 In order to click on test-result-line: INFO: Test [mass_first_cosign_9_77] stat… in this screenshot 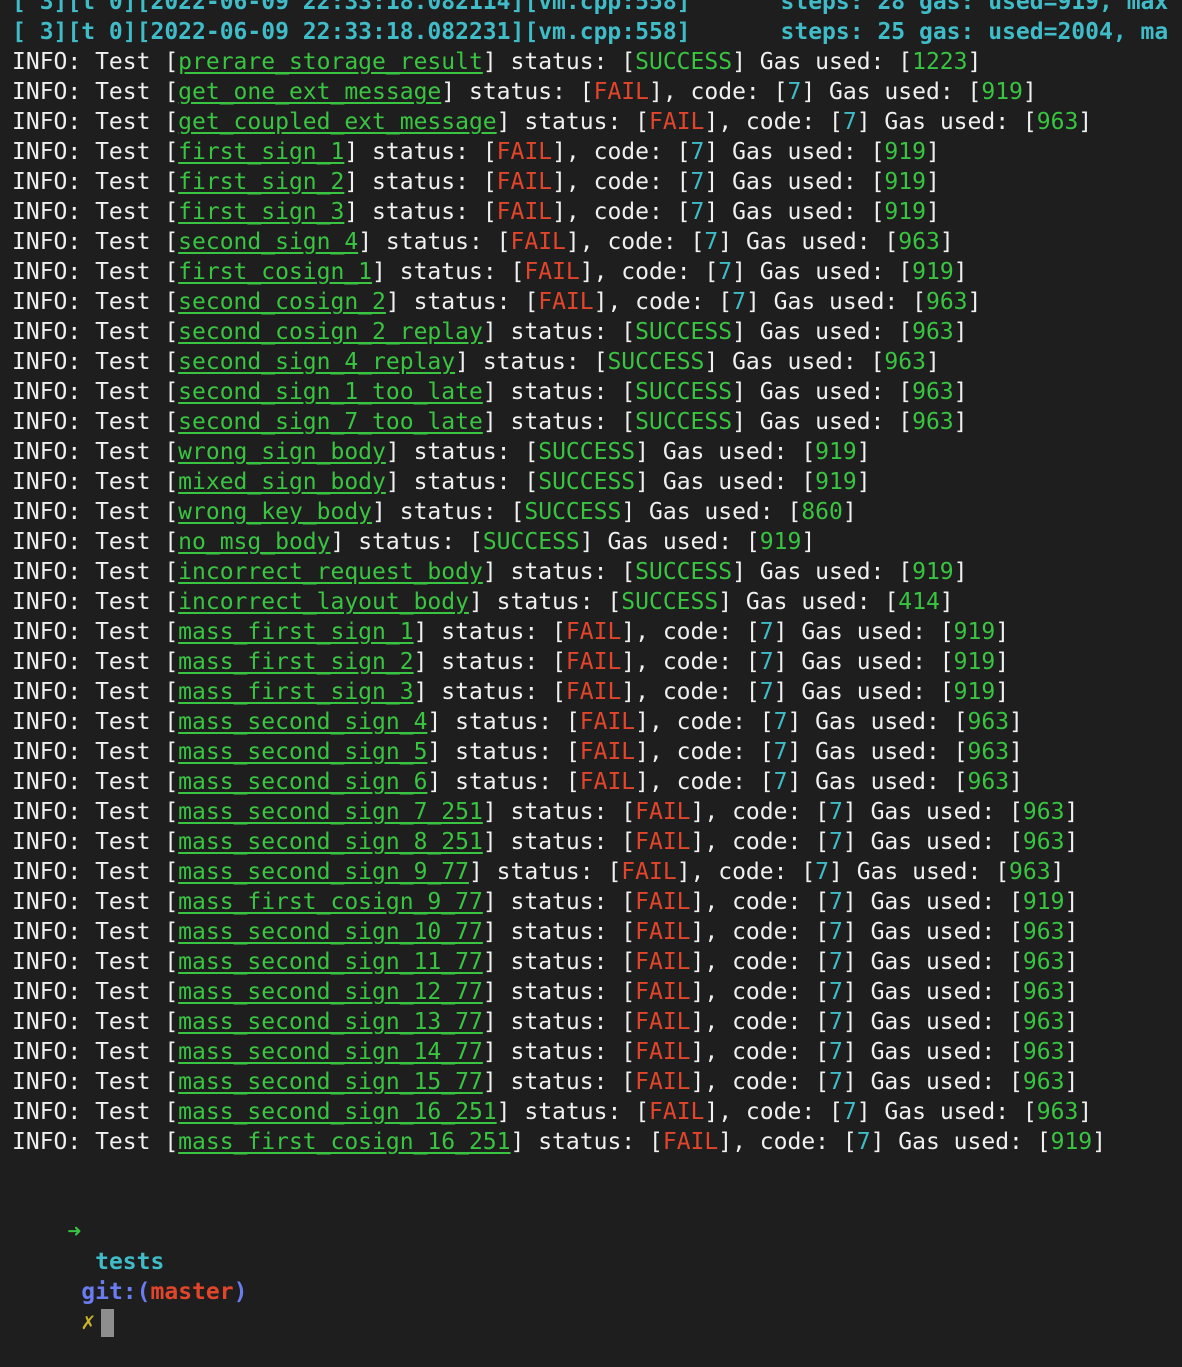, I will do `click(597, 902)`.